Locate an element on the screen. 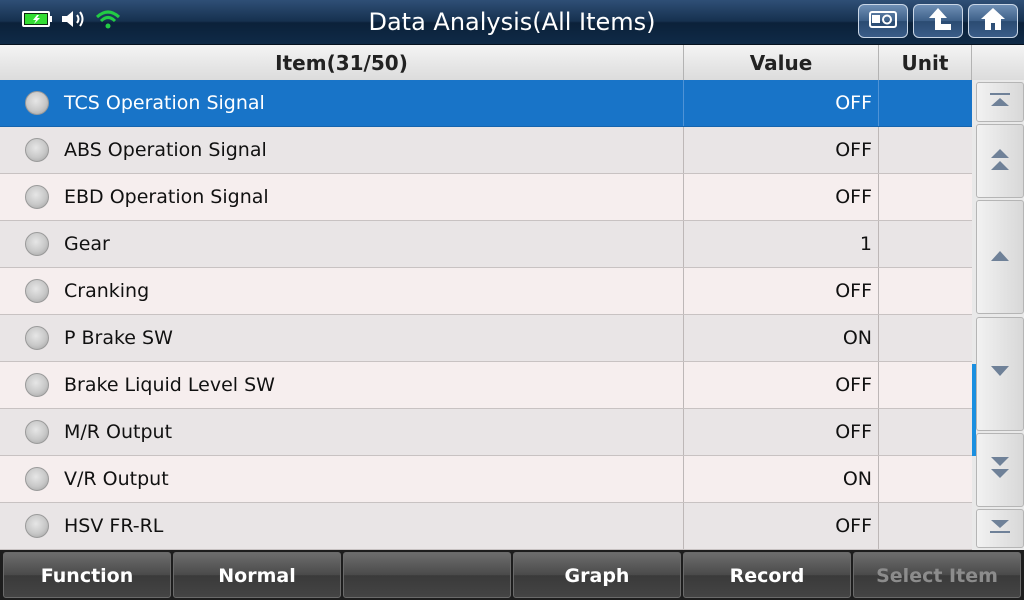  item-cell: Cranking is located at coordinates (342, 291).